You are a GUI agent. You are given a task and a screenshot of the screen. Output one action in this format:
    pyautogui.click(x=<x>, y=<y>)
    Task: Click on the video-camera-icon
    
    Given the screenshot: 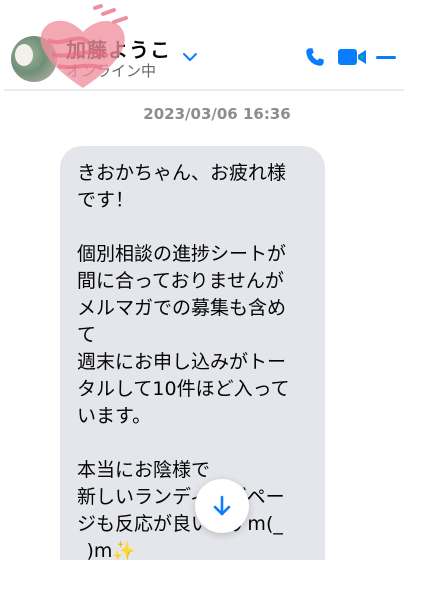 What is the action you would take?
    pyautogui.click(x=353, y=57)
    